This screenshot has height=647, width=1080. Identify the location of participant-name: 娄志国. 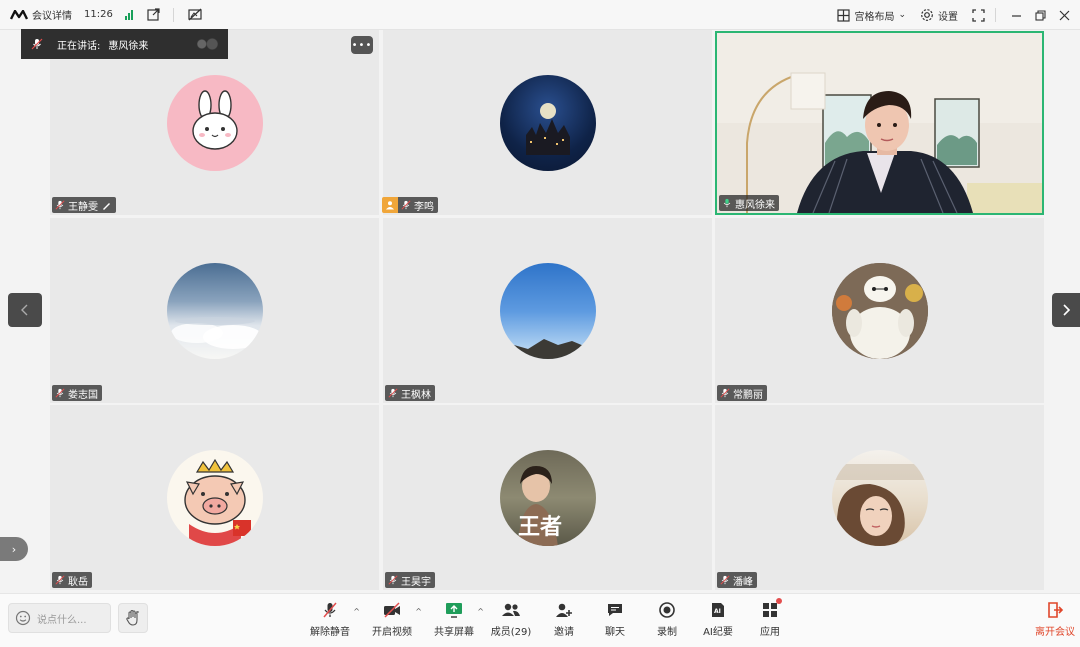
(83, 395).